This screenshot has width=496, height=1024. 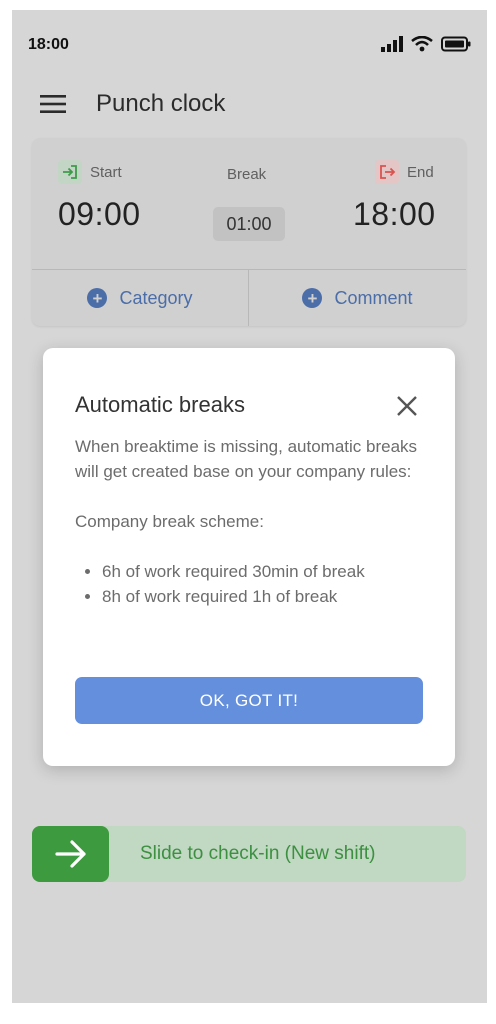 What do you see at coordinates (70, 172) in the screenshot?
I see `start-login-icon` at bounding box center [70, 172].